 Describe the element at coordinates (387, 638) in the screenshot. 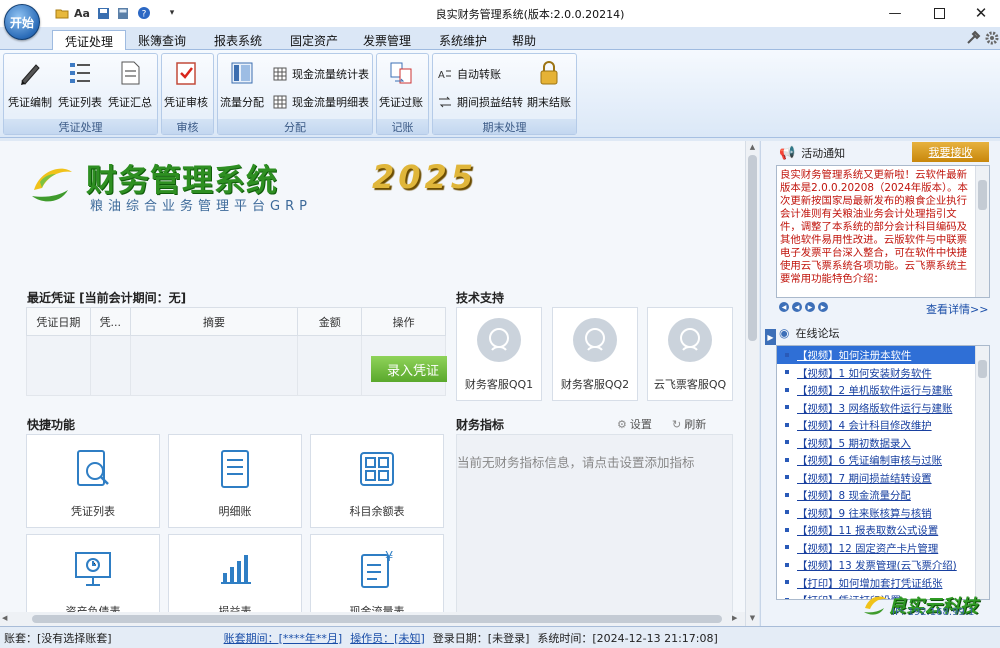

I see `status-operator: 操作员：[未知]` at that location.